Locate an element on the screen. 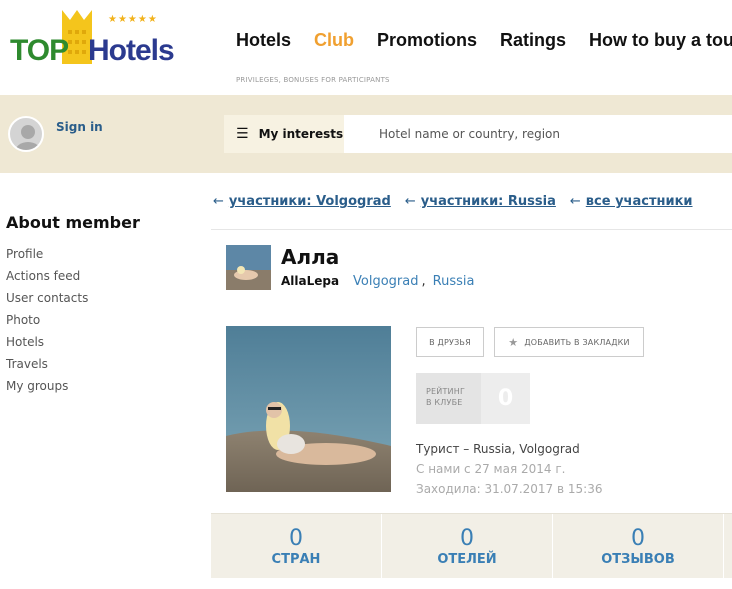 The image size is (732, 589). sidebar-title: About member is located at coordinates (73, 222).